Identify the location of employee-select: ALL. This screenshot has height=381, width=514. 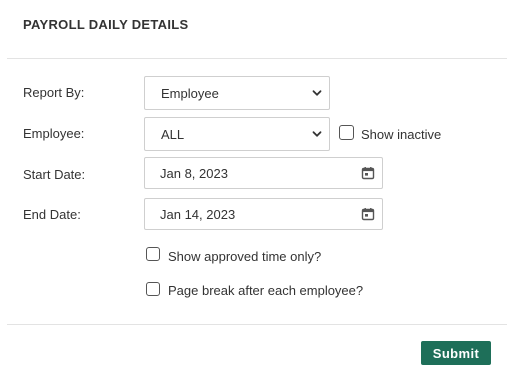
(237, 134).